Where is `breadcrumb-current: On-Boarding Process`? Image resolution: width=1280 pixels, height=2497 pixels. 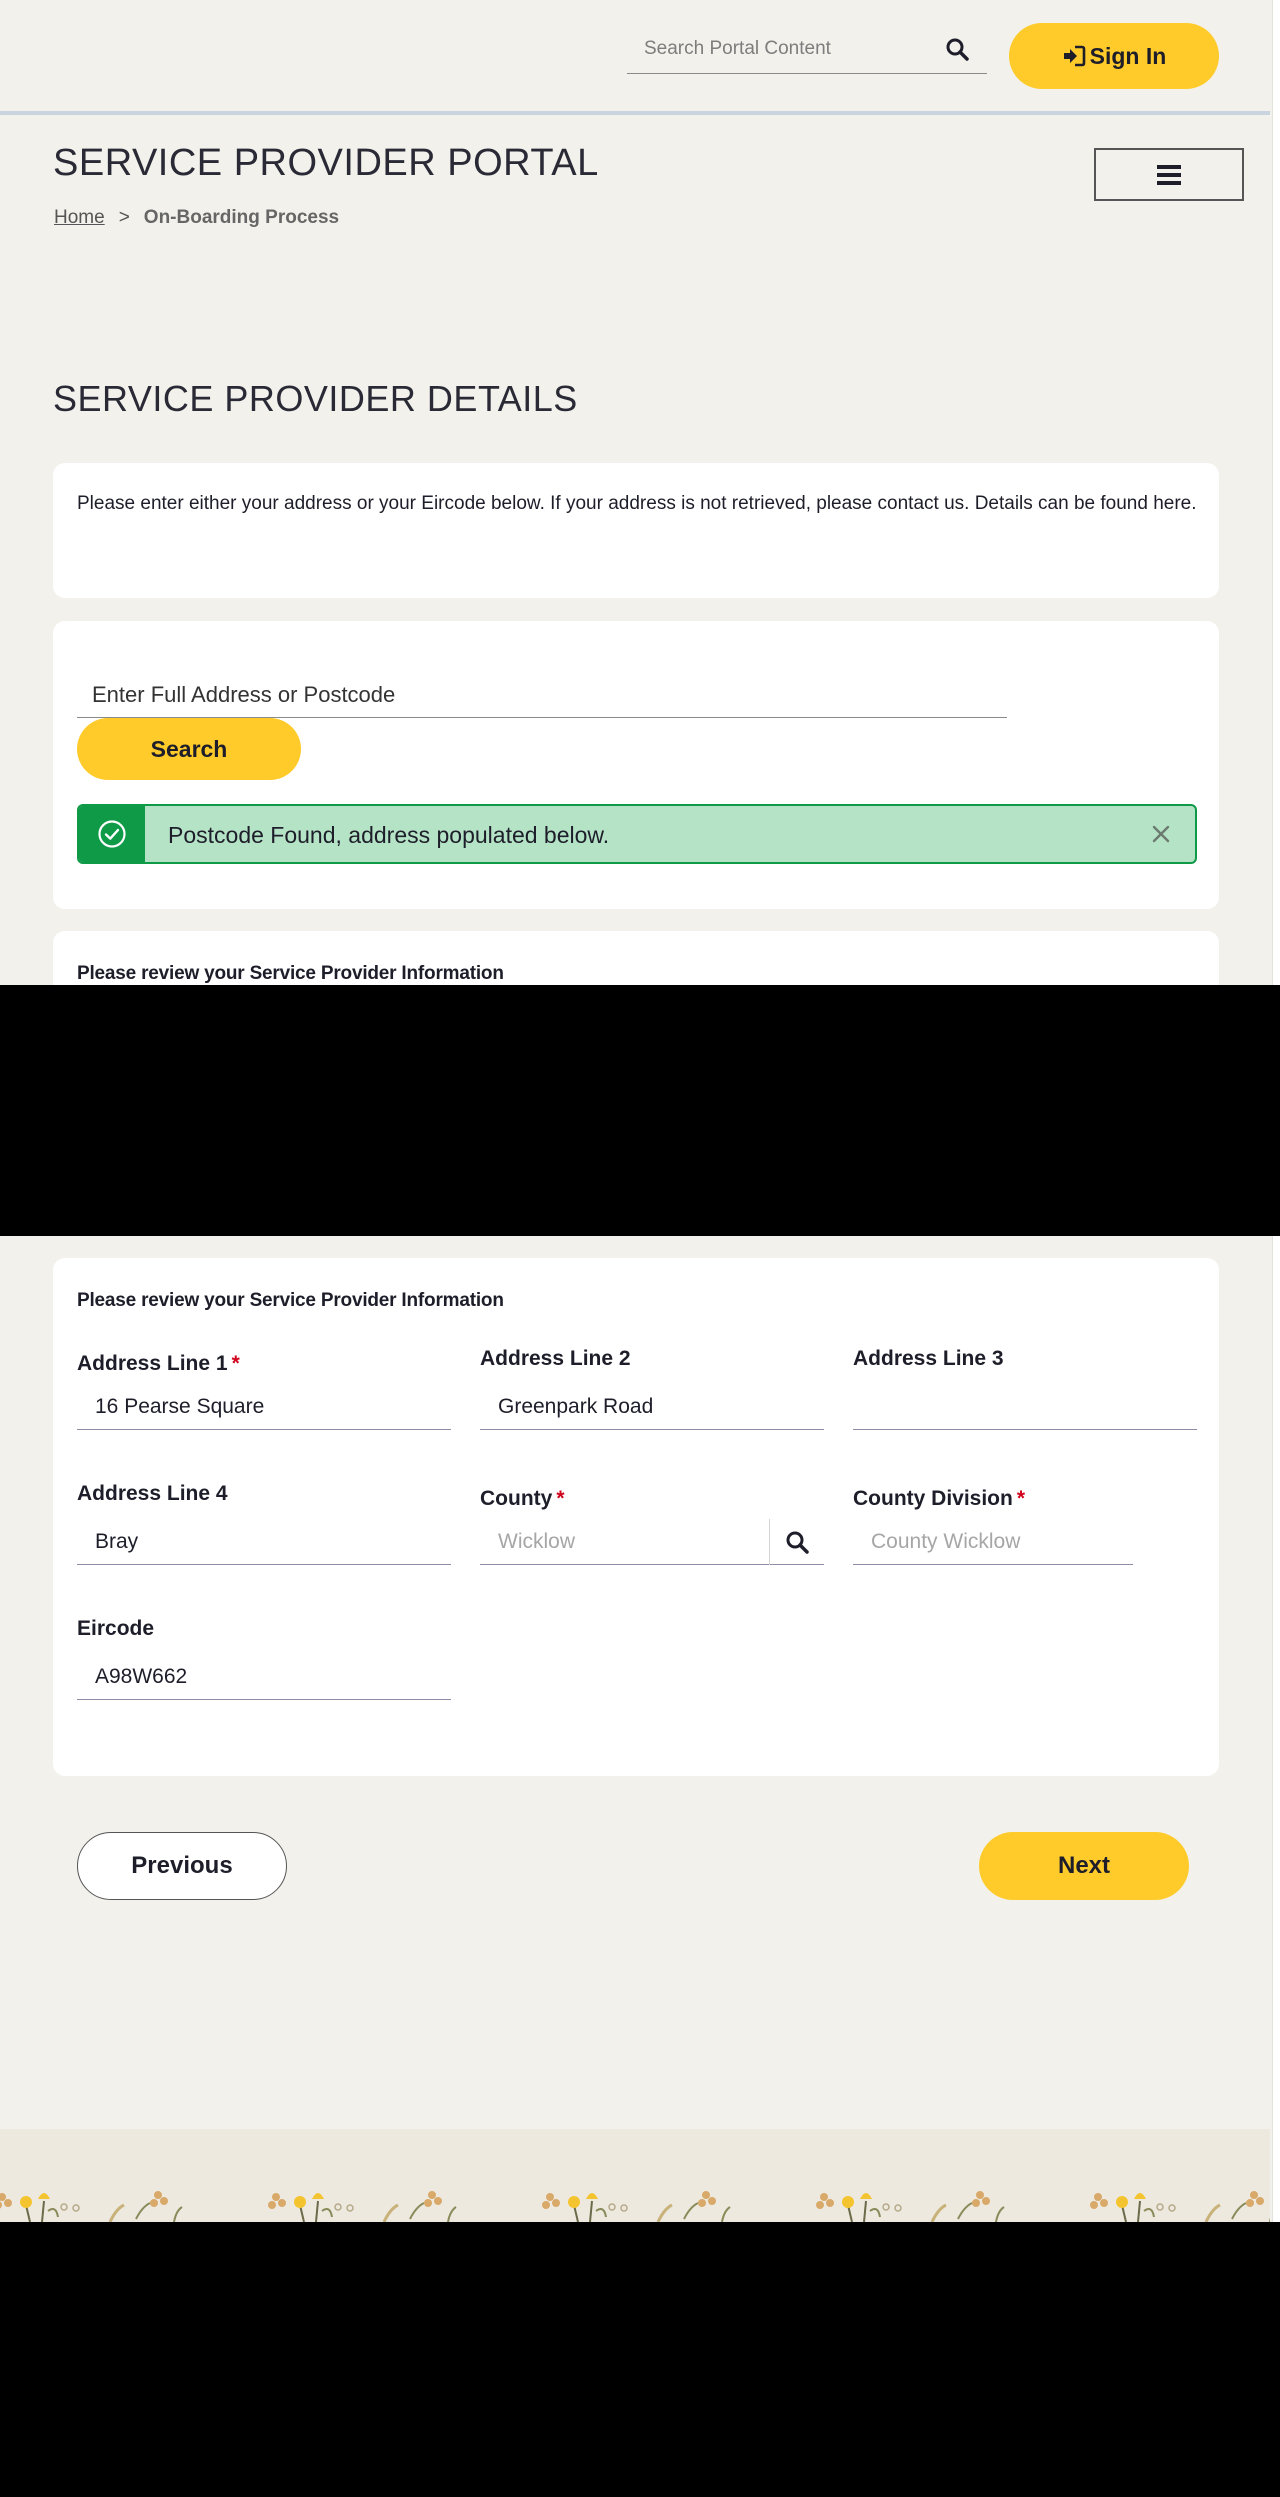 breadcrumb-current: On-Boarding Process is located at coordinates (241, 217).